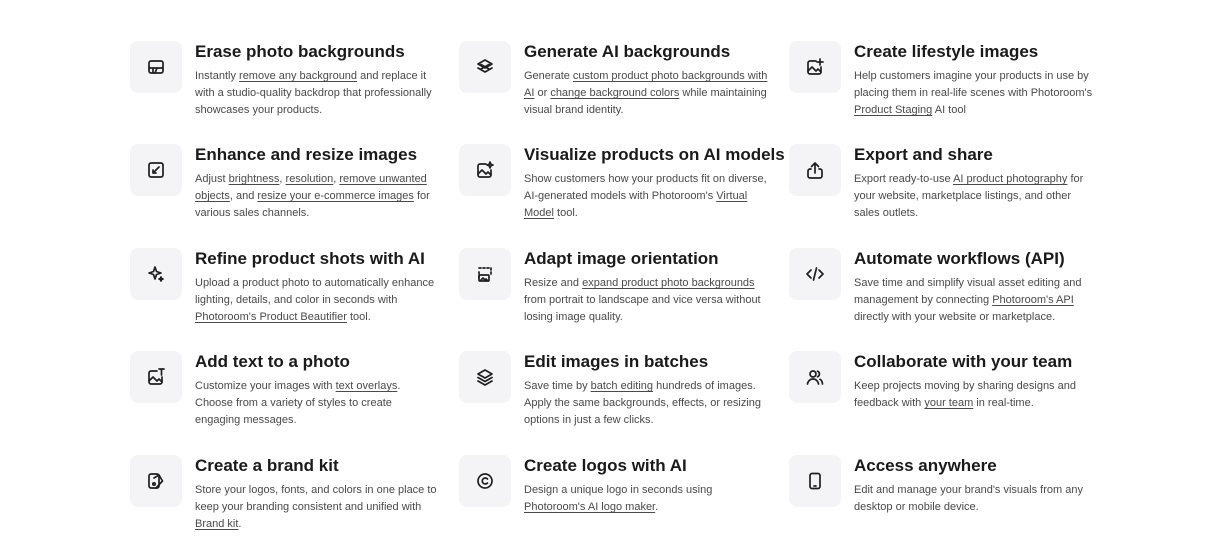 The height and width of the screenshot is (552, 1226). I want to click on batch-layers-icon, so click(485, 377).